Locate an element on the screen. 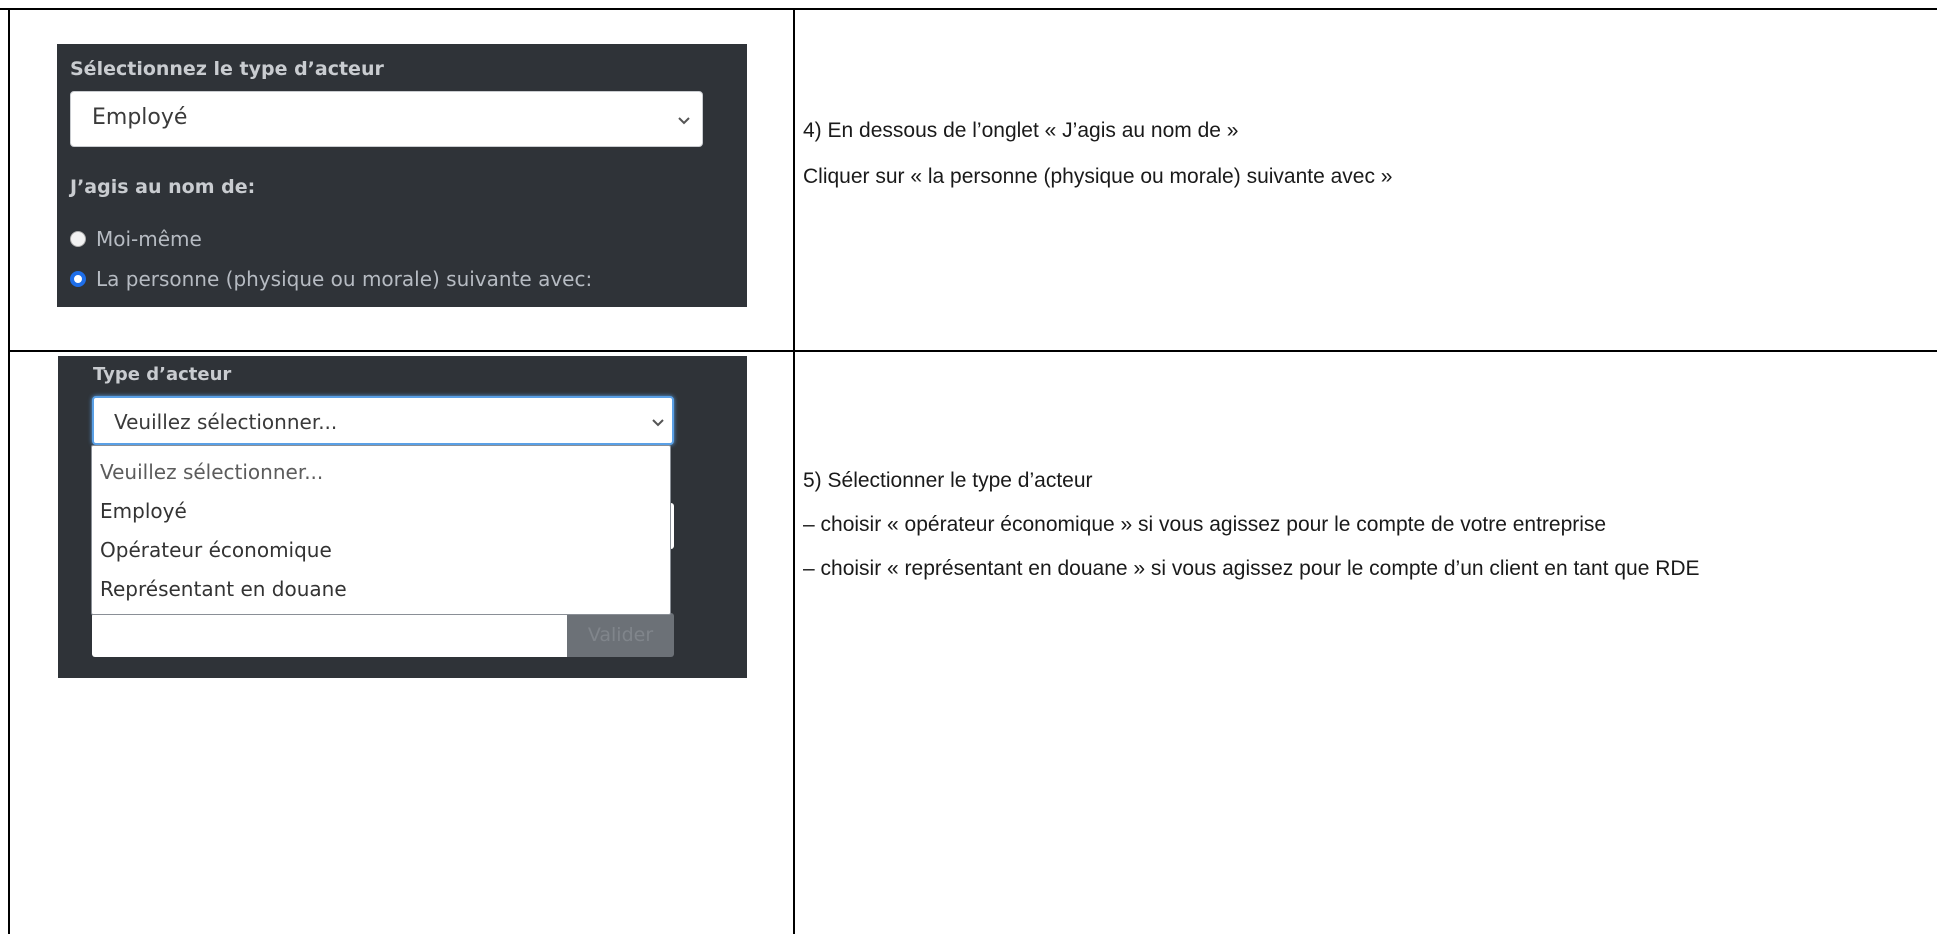  radio-button-selected is located at coordinates (78, 279).